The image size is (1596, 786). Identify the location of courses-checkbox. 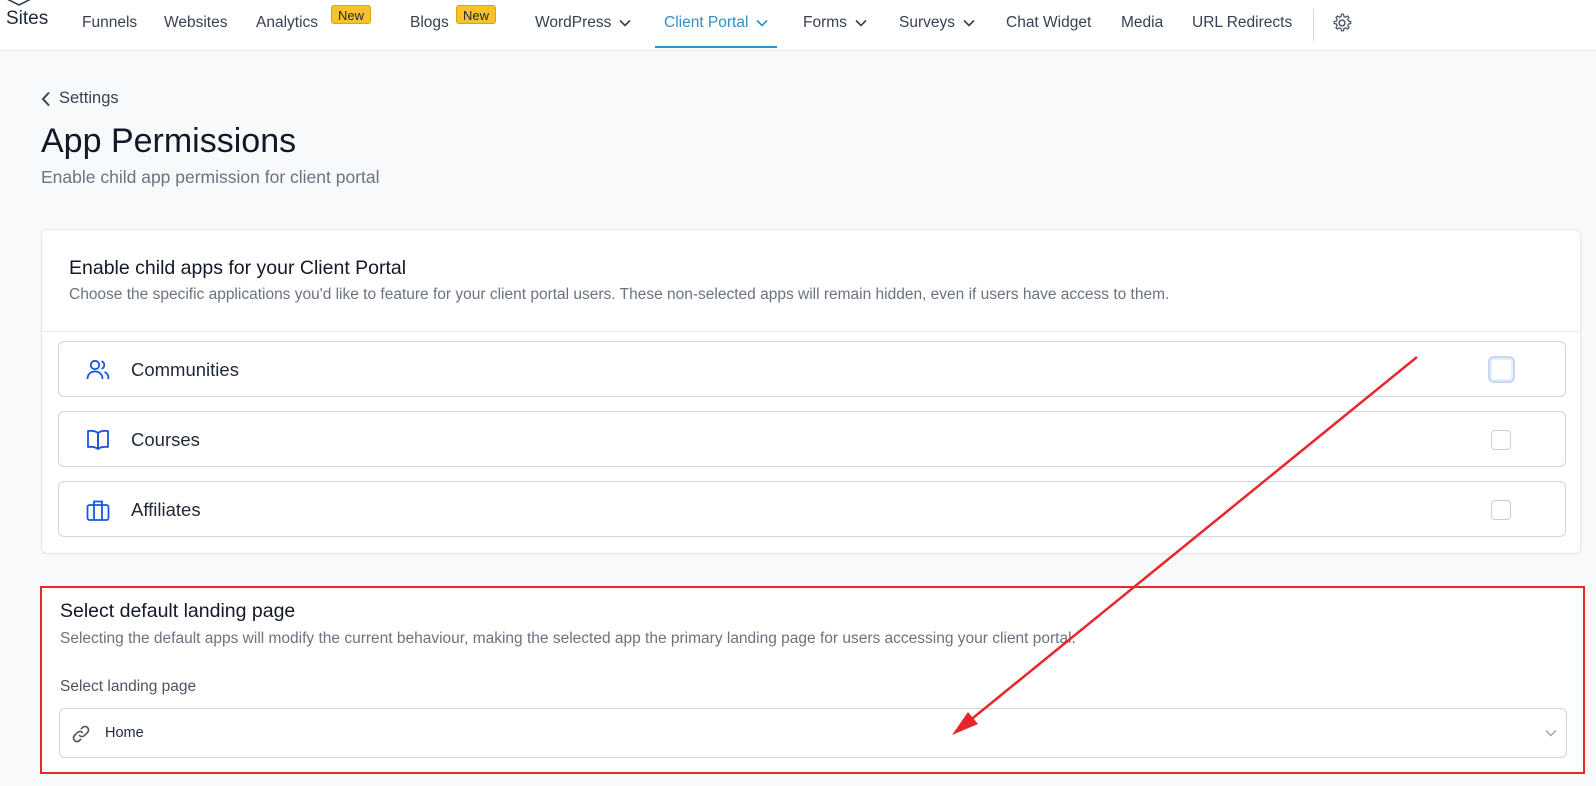
(1501, 440).